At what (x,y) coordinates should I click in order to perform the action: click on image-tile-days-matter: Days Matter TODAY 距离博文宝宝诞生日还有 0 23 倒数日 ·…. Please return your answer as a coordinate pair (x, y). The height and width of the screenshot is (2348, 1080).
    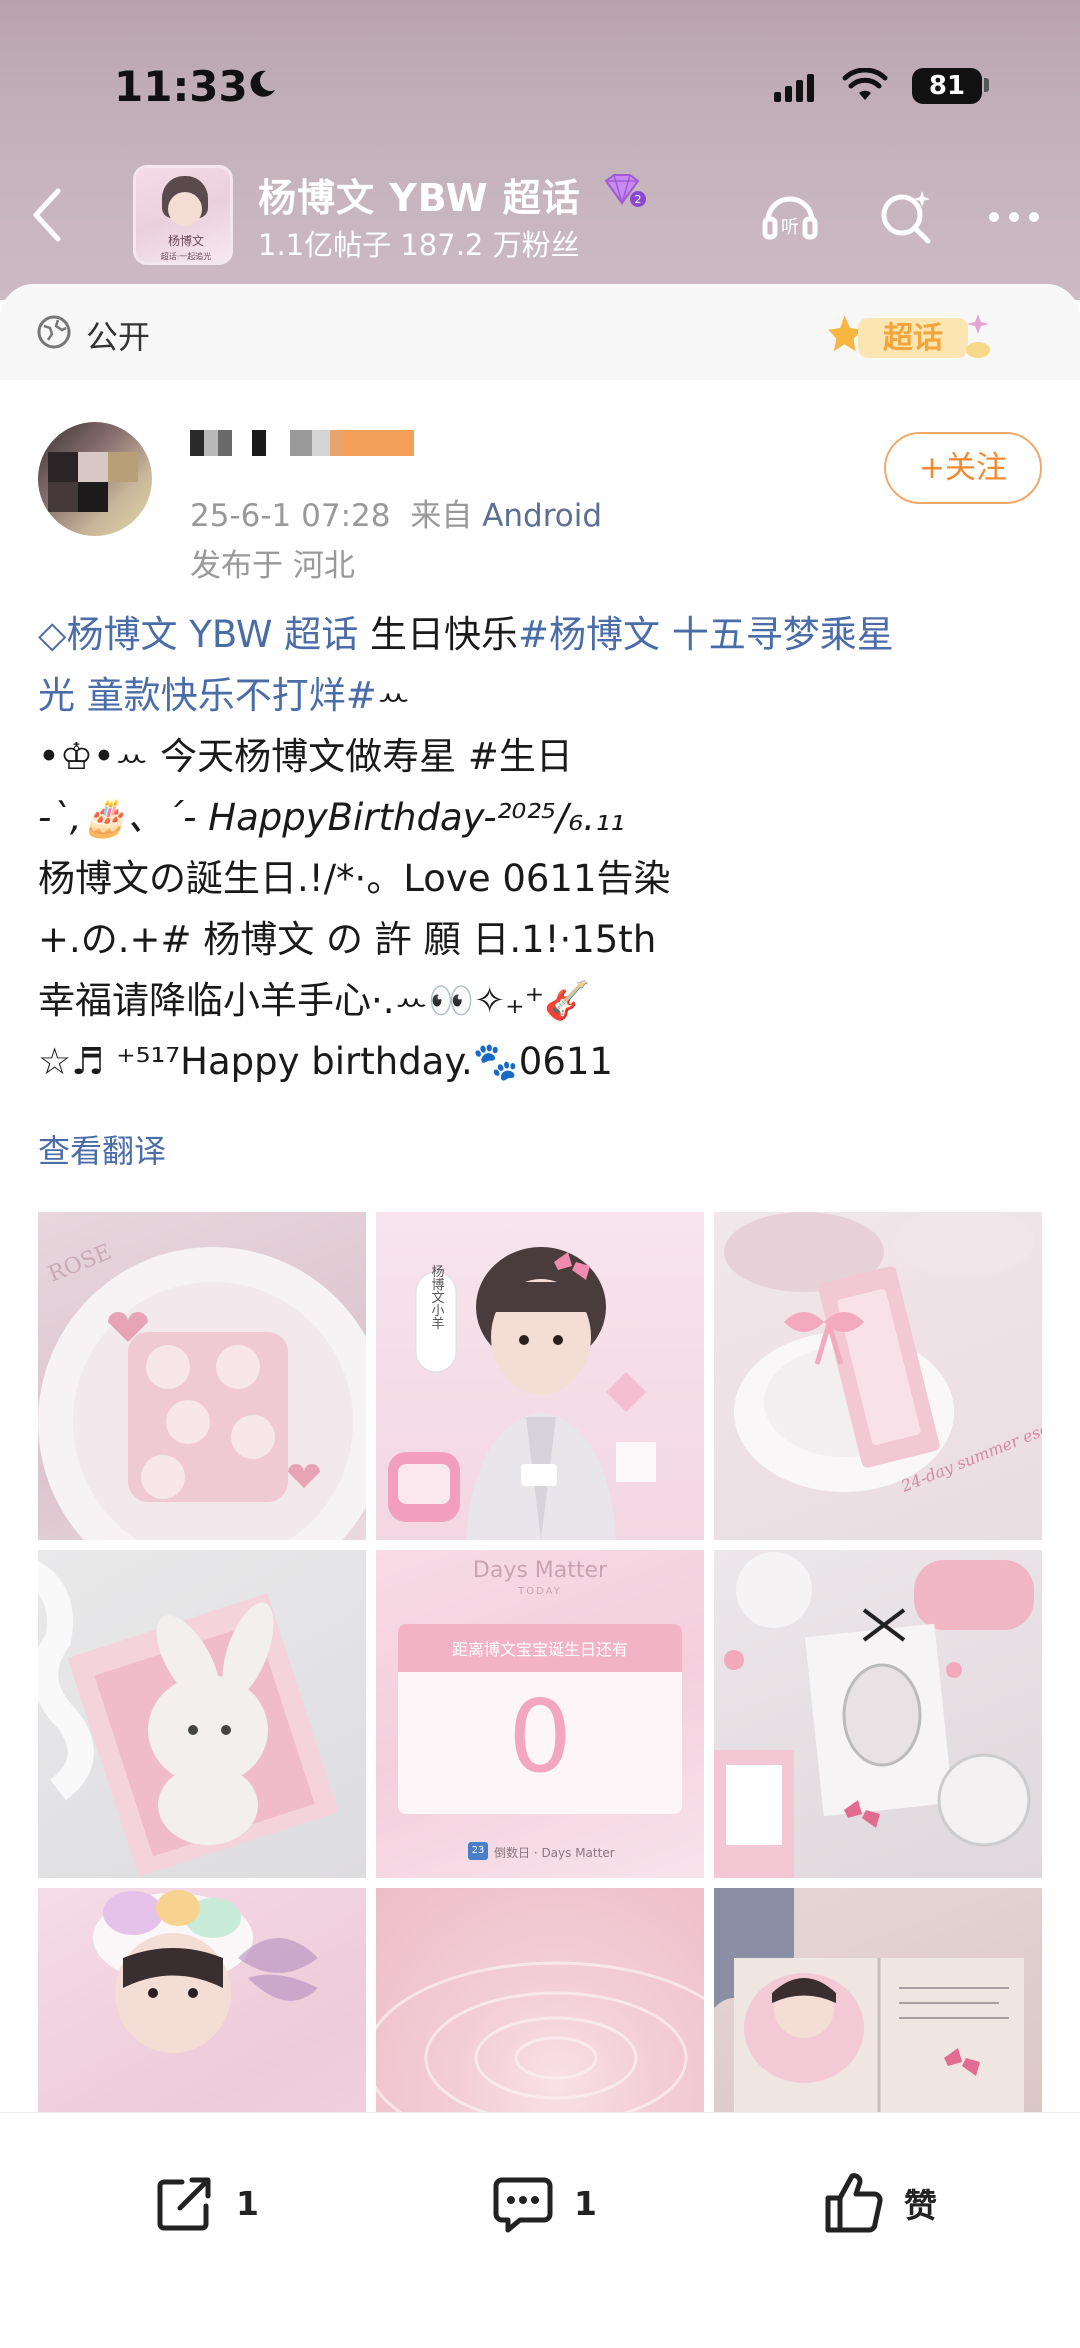
    Looking at the image, I should click on (540, 1714).